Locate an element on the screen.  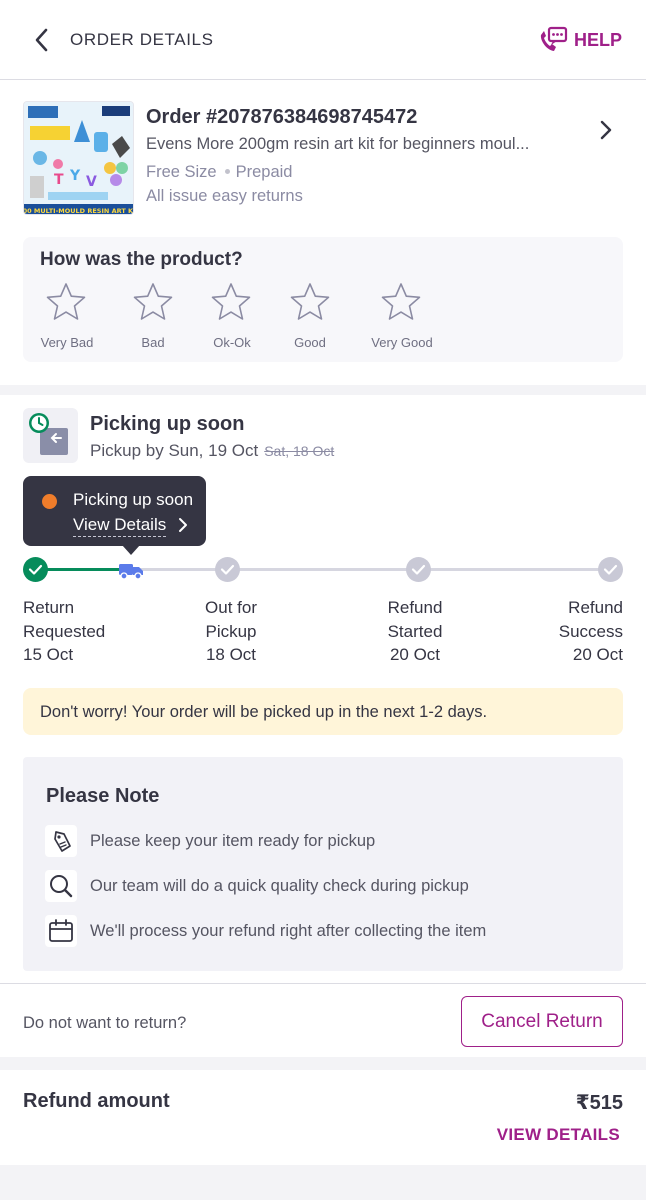
returns-policy: All issue easy returns is located at coordinates (224, 196).